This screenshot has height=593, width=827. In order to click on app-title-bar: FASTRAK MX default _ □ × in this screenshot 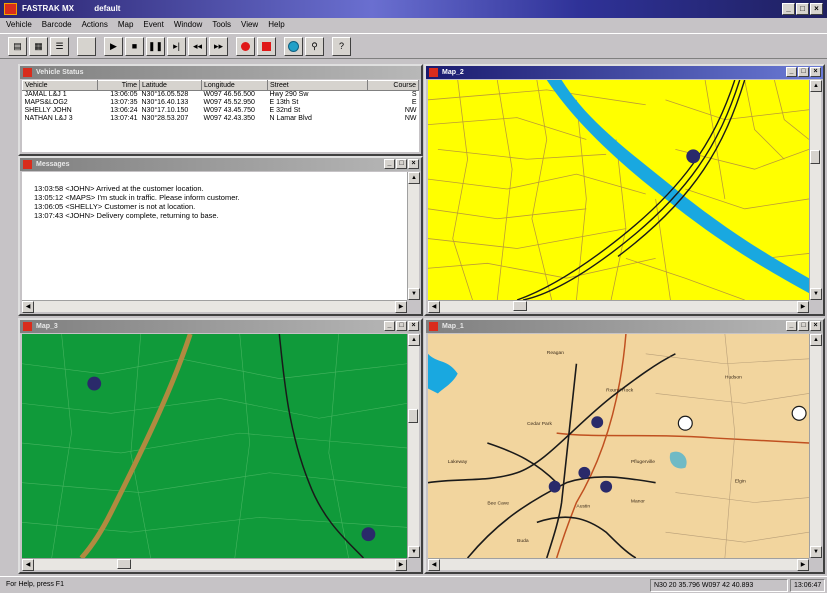, I will do `click(413, 9)`.